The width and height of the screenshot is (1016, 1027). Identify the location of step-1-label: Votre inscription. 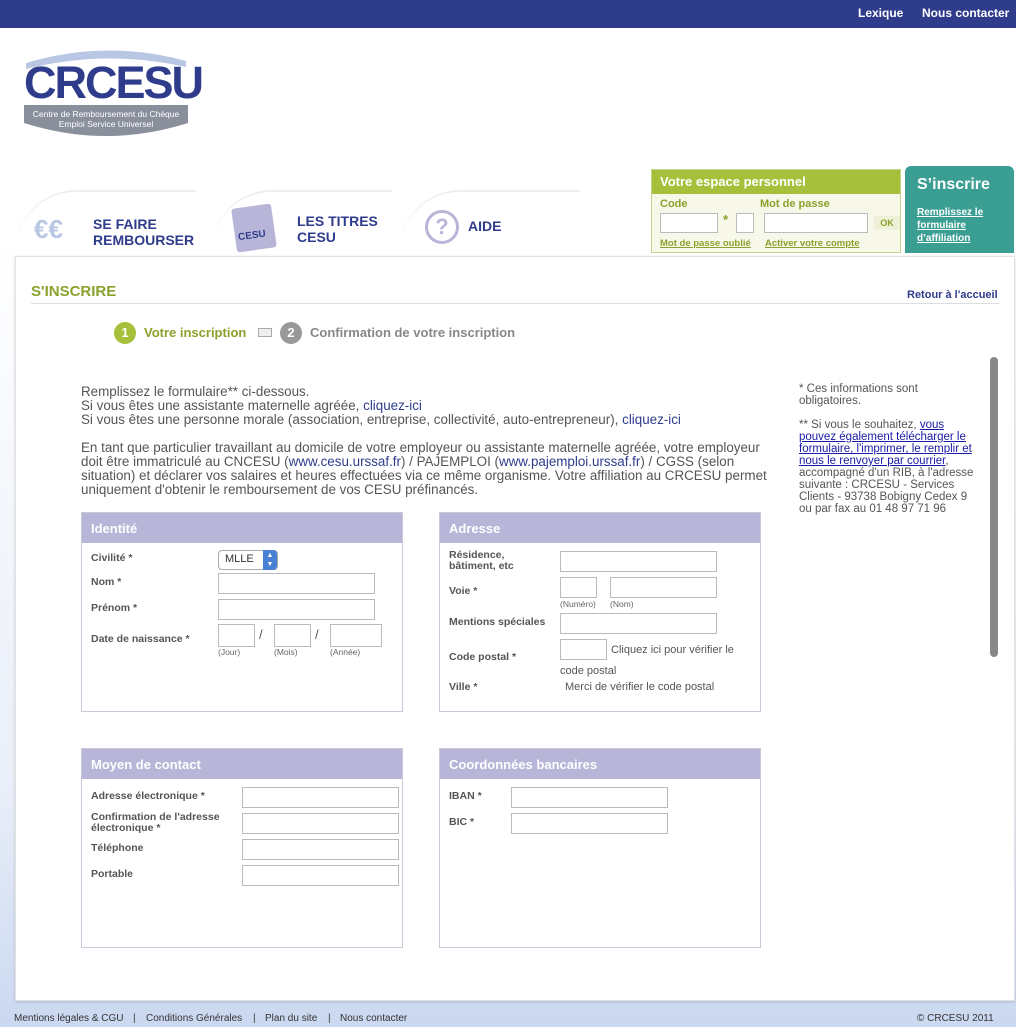
(195, 332).